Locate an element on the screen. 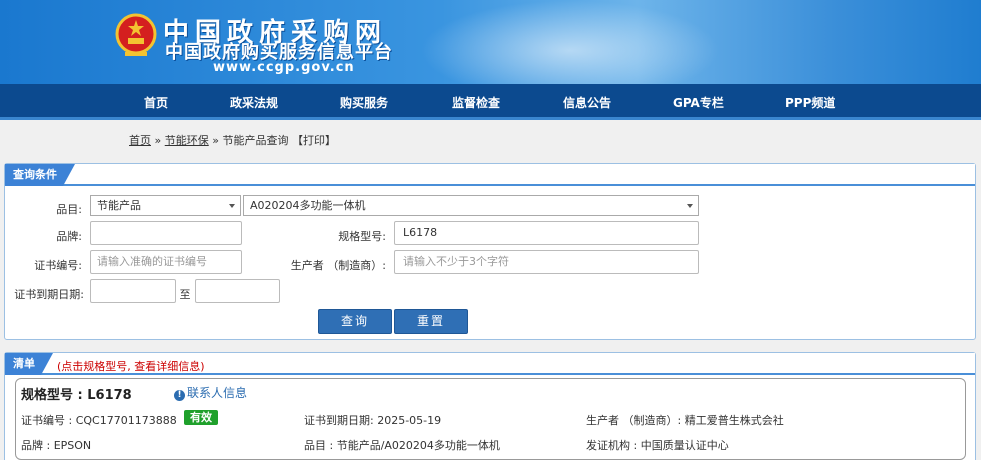 The height and width of the screenshot is (460, 981). category-select: 节能产品 is located at coordinates (165, 205).